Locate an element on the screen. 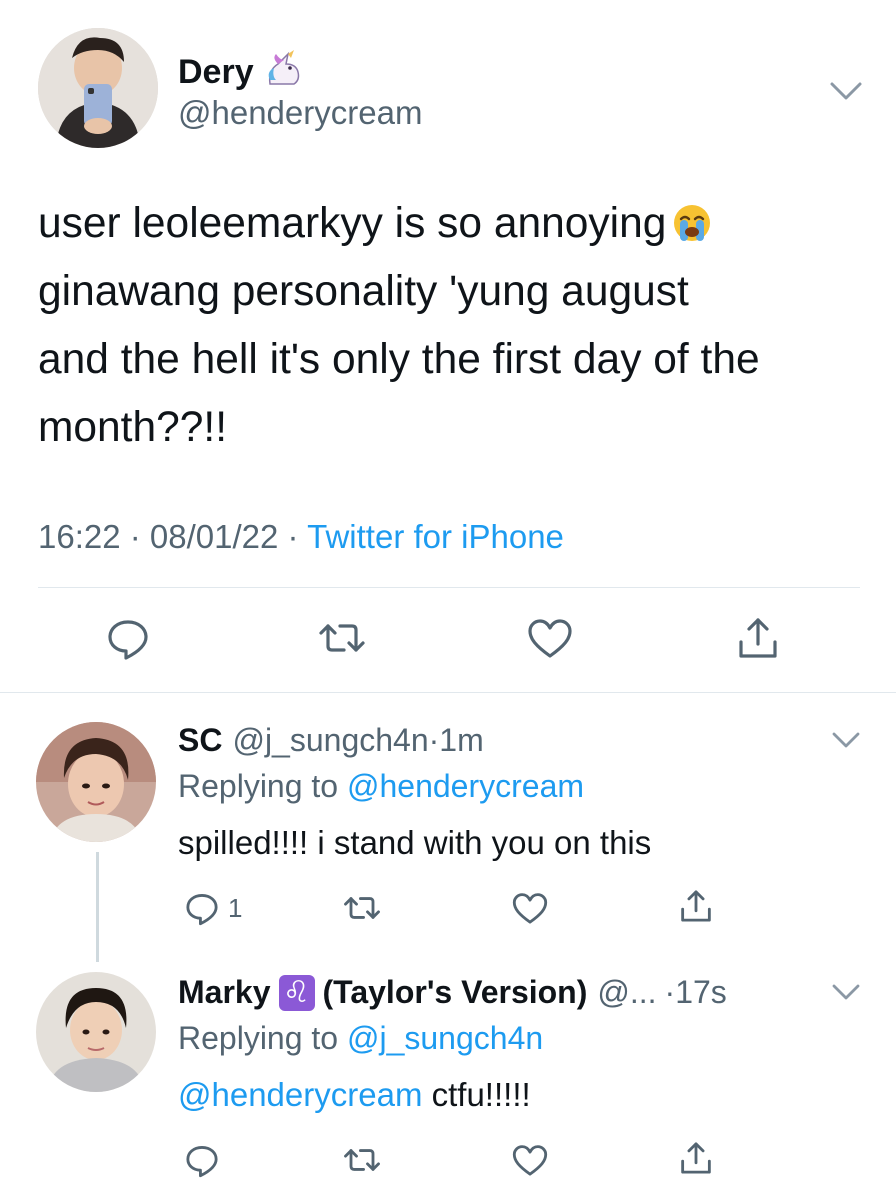 This screenshot has height=1200, width=896. tweet-line-1: user leoleemarkyy is so annoying is located at coordinates (352, 223).